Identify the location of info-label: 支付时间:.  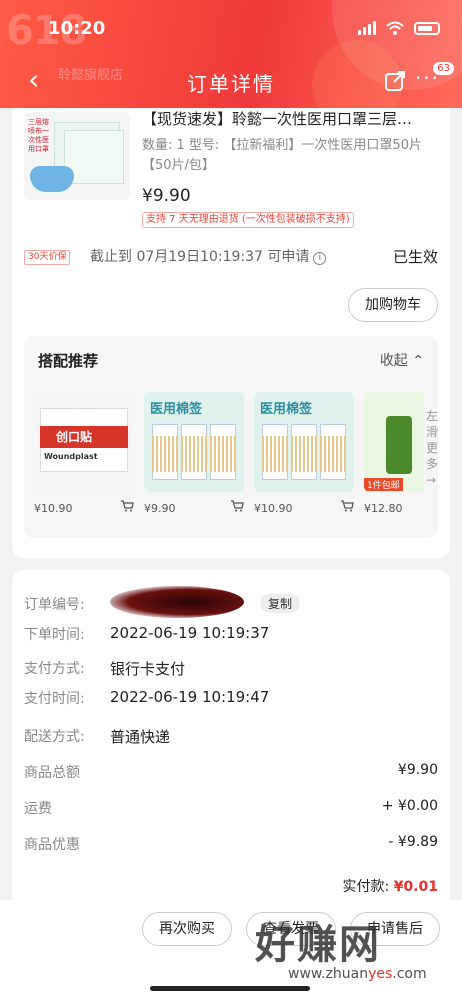
(54, 699).